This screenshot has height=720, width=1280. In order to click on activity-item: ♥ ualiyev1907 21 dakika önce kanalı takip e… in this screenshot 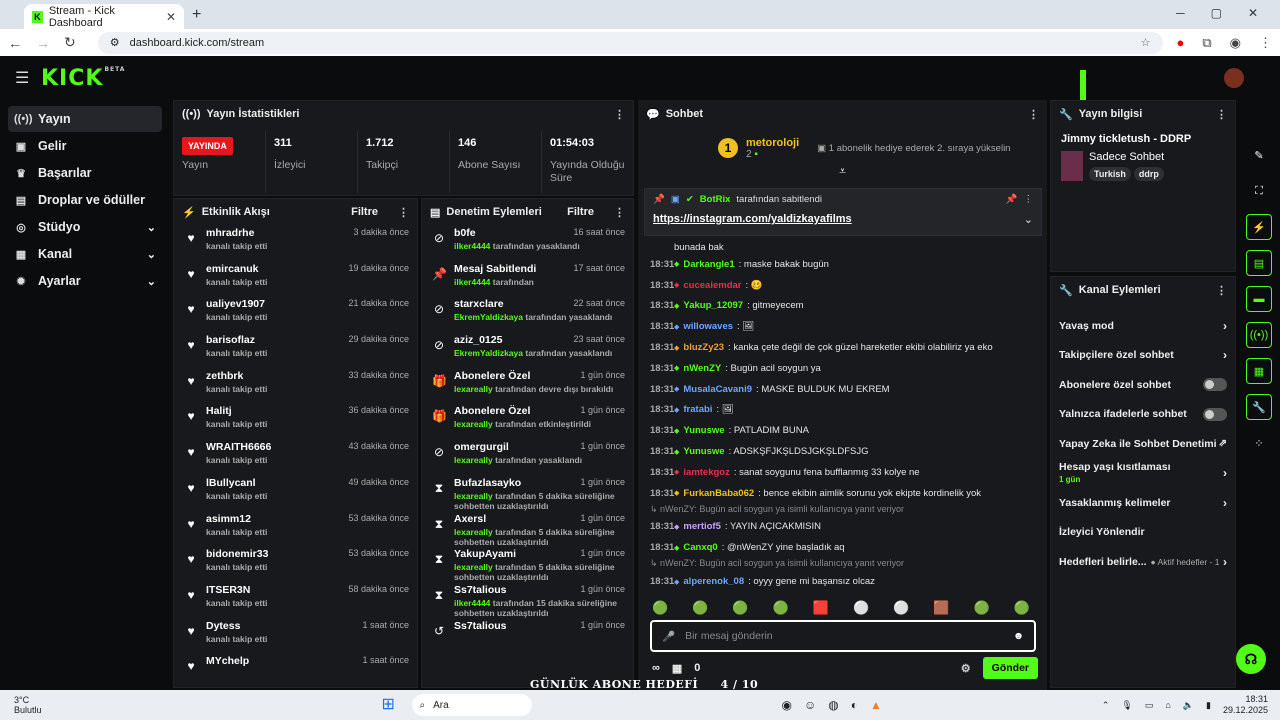, I will do `click(295, 314)`.